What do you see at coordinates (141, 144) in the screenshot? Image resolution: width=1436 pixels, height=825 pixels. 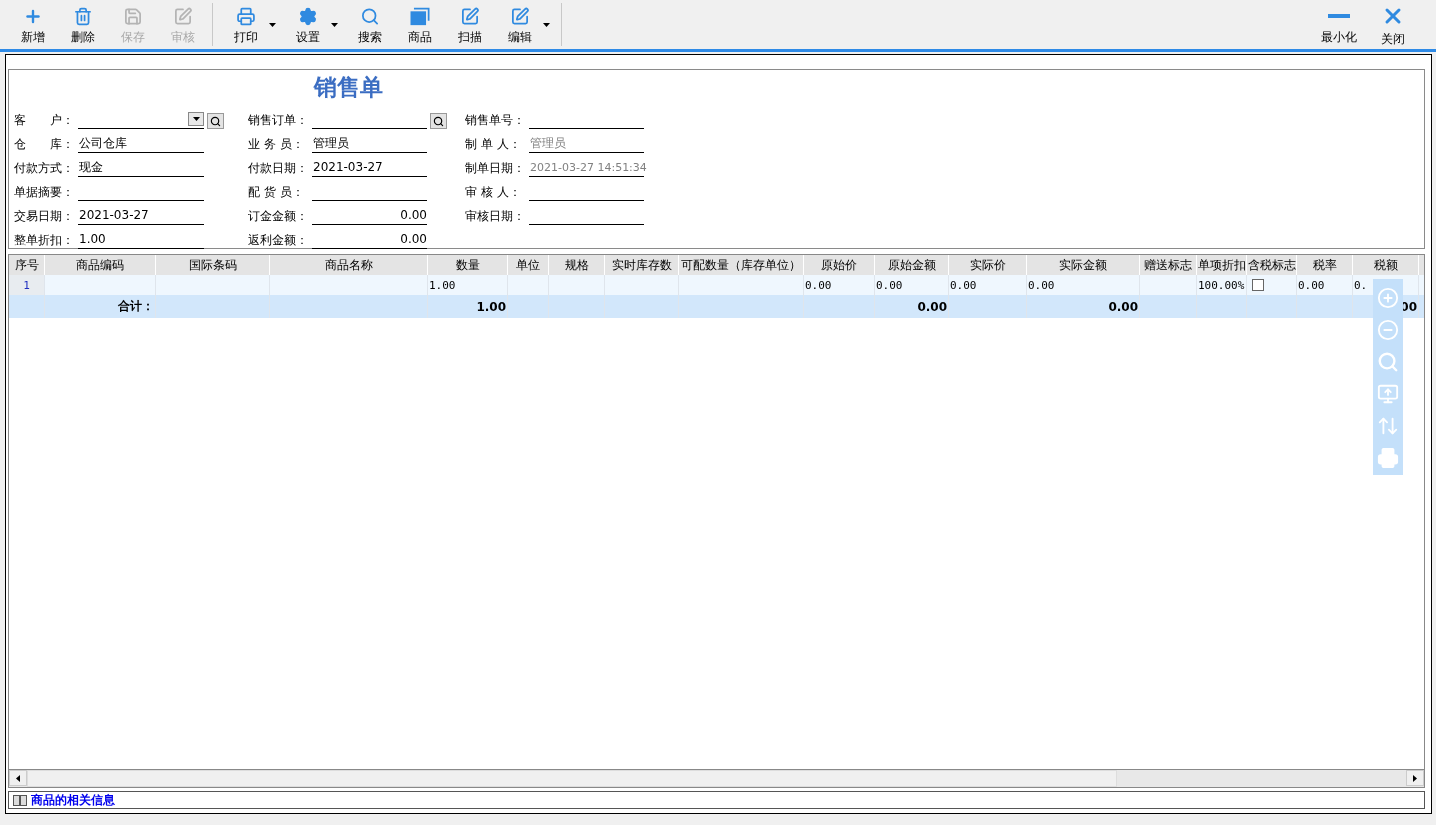 I see `input-field: 公司仓库` at bounding box center [141, 144].